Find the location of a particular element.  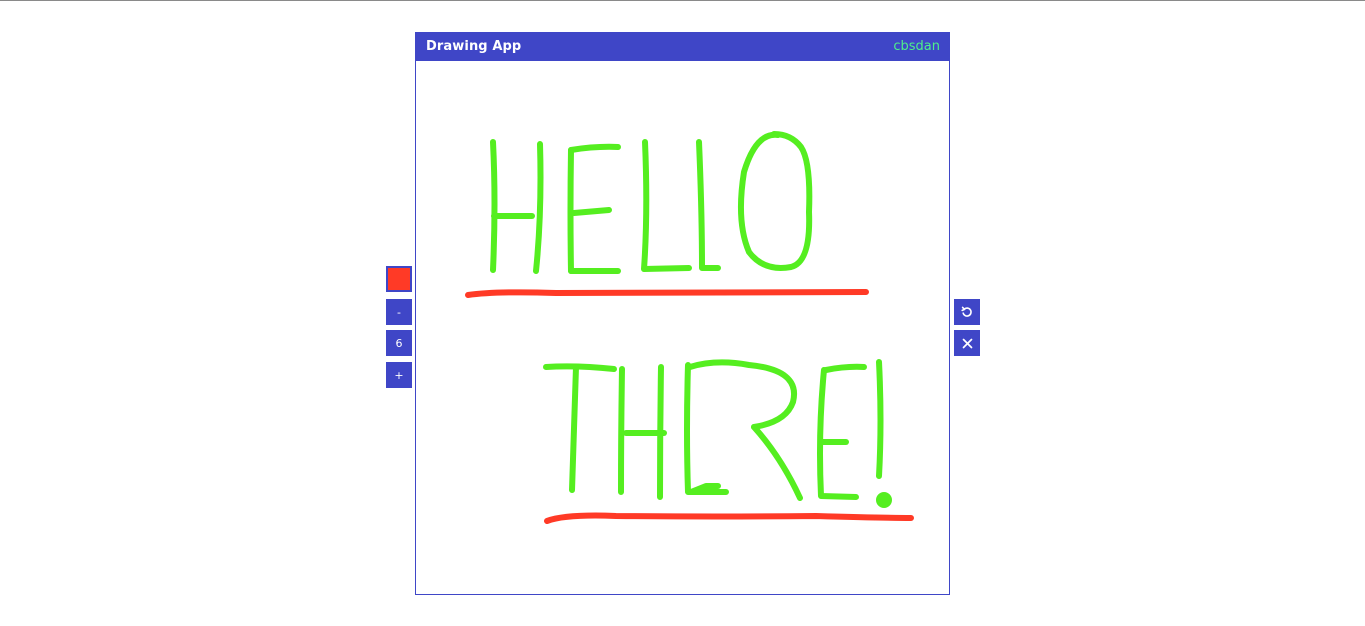

color-picker is located at coordinates (399, 279).